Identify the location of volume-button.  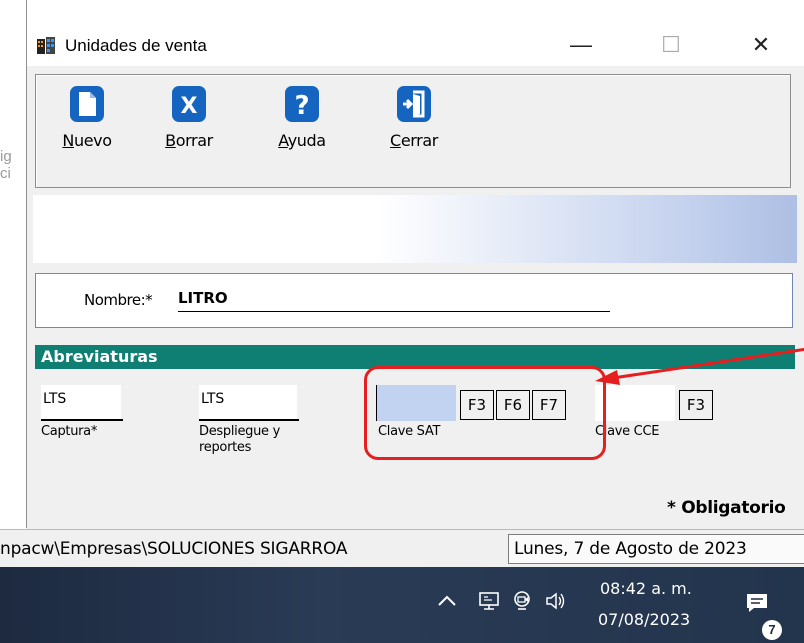
(555, 601).